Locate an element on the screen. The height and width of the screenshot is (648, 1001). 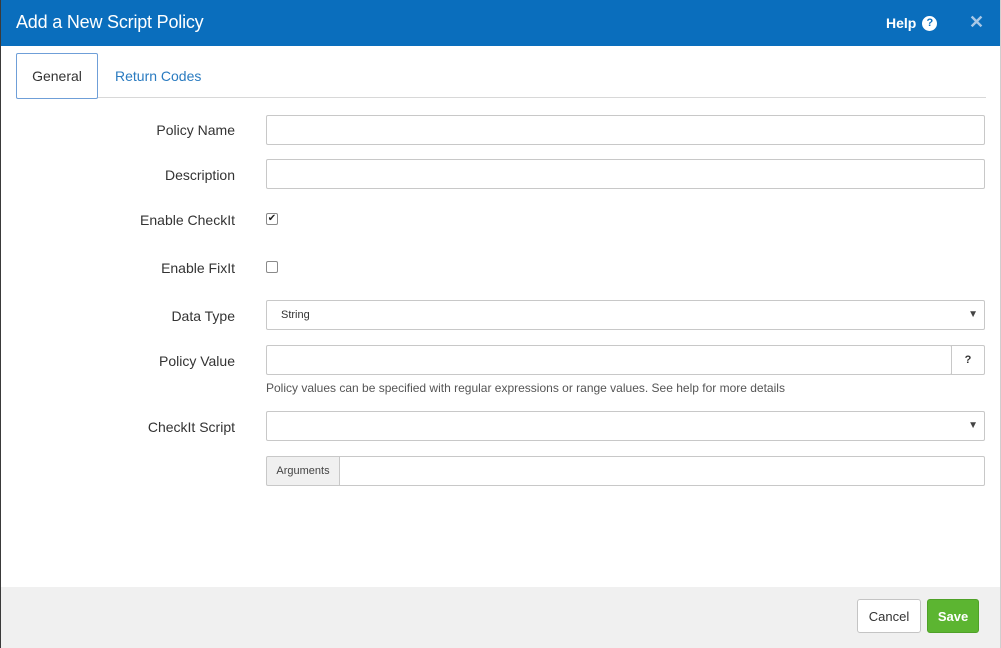
arguments-input is located at coordinates (662, 471).